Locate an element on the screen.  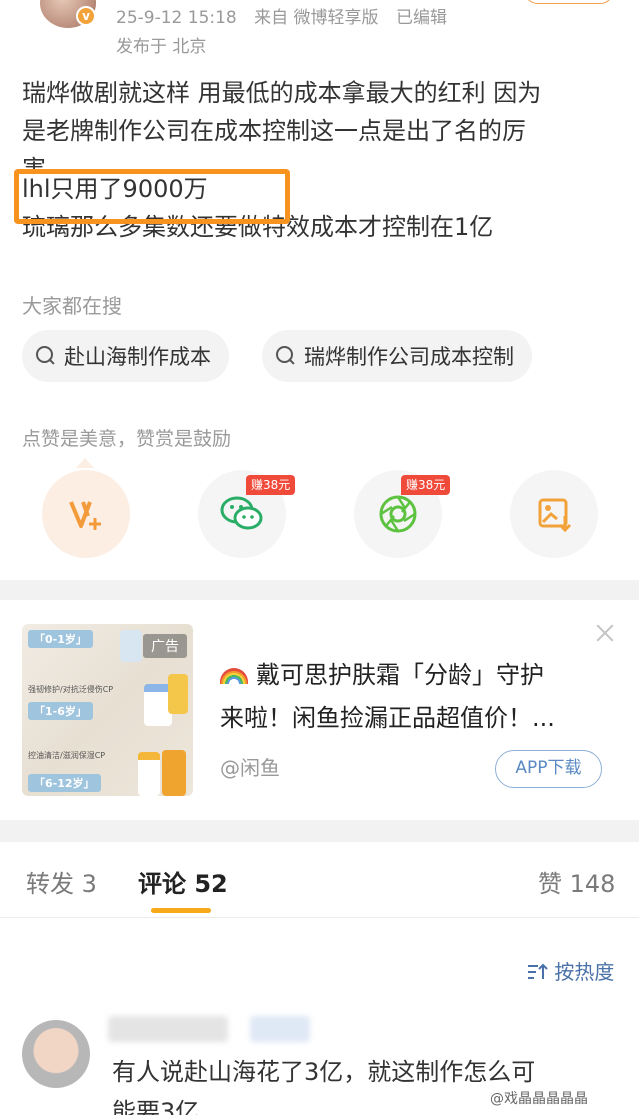
ad-image-chip: 「0-1岁」 is located at coordinates (60, 639).